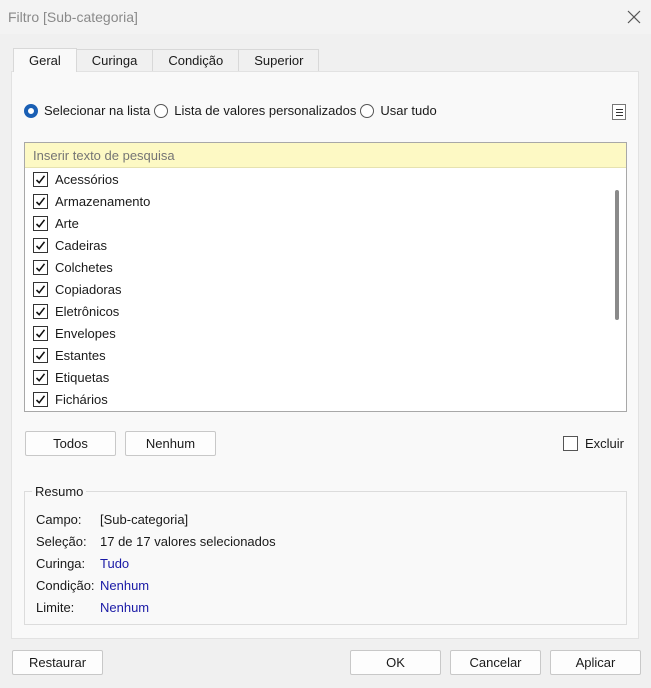 The height and width of the screenshot is (688, 651). Describe the element at coordinates (114, 563) in the screenshot. I see `summary-value-link: Tudo` at that location.